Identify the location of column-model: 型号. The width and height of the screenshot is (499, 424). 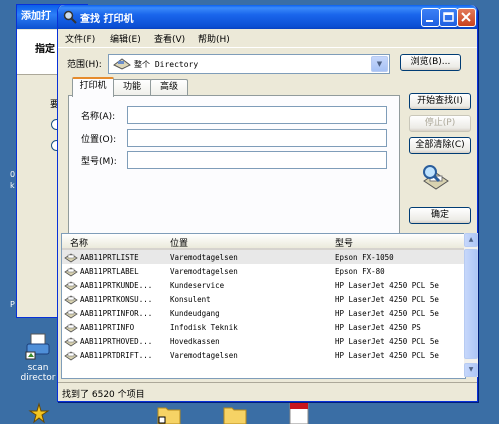
(344, 242).